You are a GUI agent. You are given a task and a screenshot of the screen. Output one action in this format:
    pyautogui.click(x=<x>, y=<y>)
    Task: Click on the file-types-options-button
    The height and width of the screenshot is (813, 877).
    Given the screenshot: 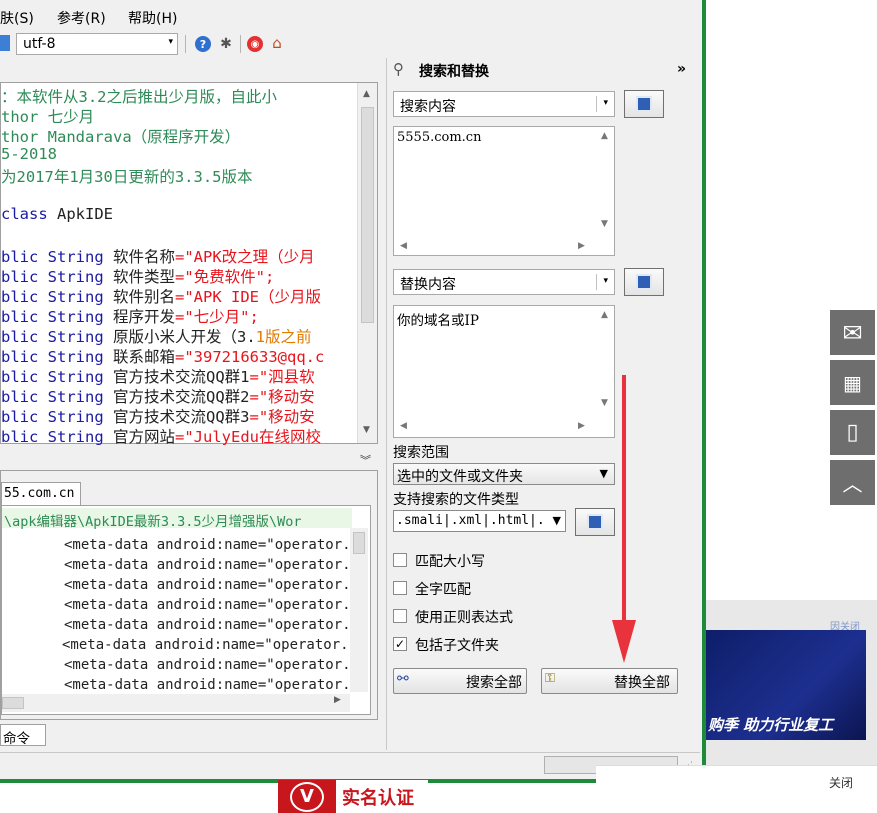 What is the action you would take?
    pyautogui.click(x=595, y=522)
    